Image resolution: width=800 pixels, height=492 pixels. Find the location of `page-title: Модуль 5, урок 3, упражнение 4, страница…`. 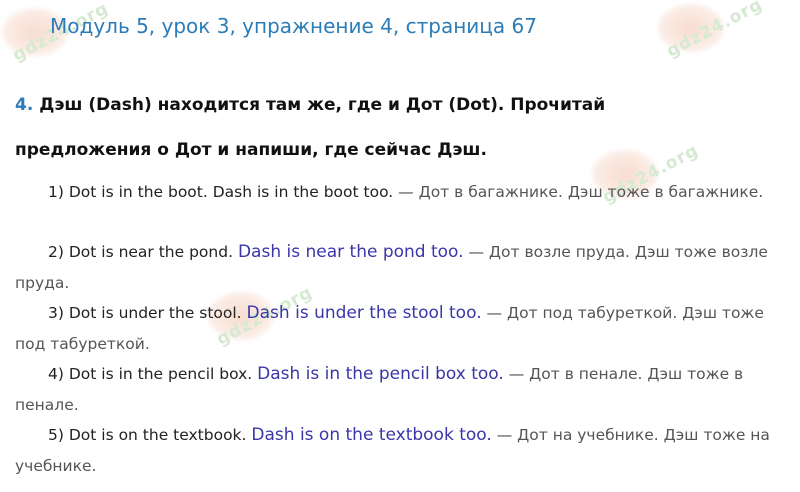

page-title: Модуль 5, урок 3, упражнение 4, страница… is located at coordinates (293, 26).